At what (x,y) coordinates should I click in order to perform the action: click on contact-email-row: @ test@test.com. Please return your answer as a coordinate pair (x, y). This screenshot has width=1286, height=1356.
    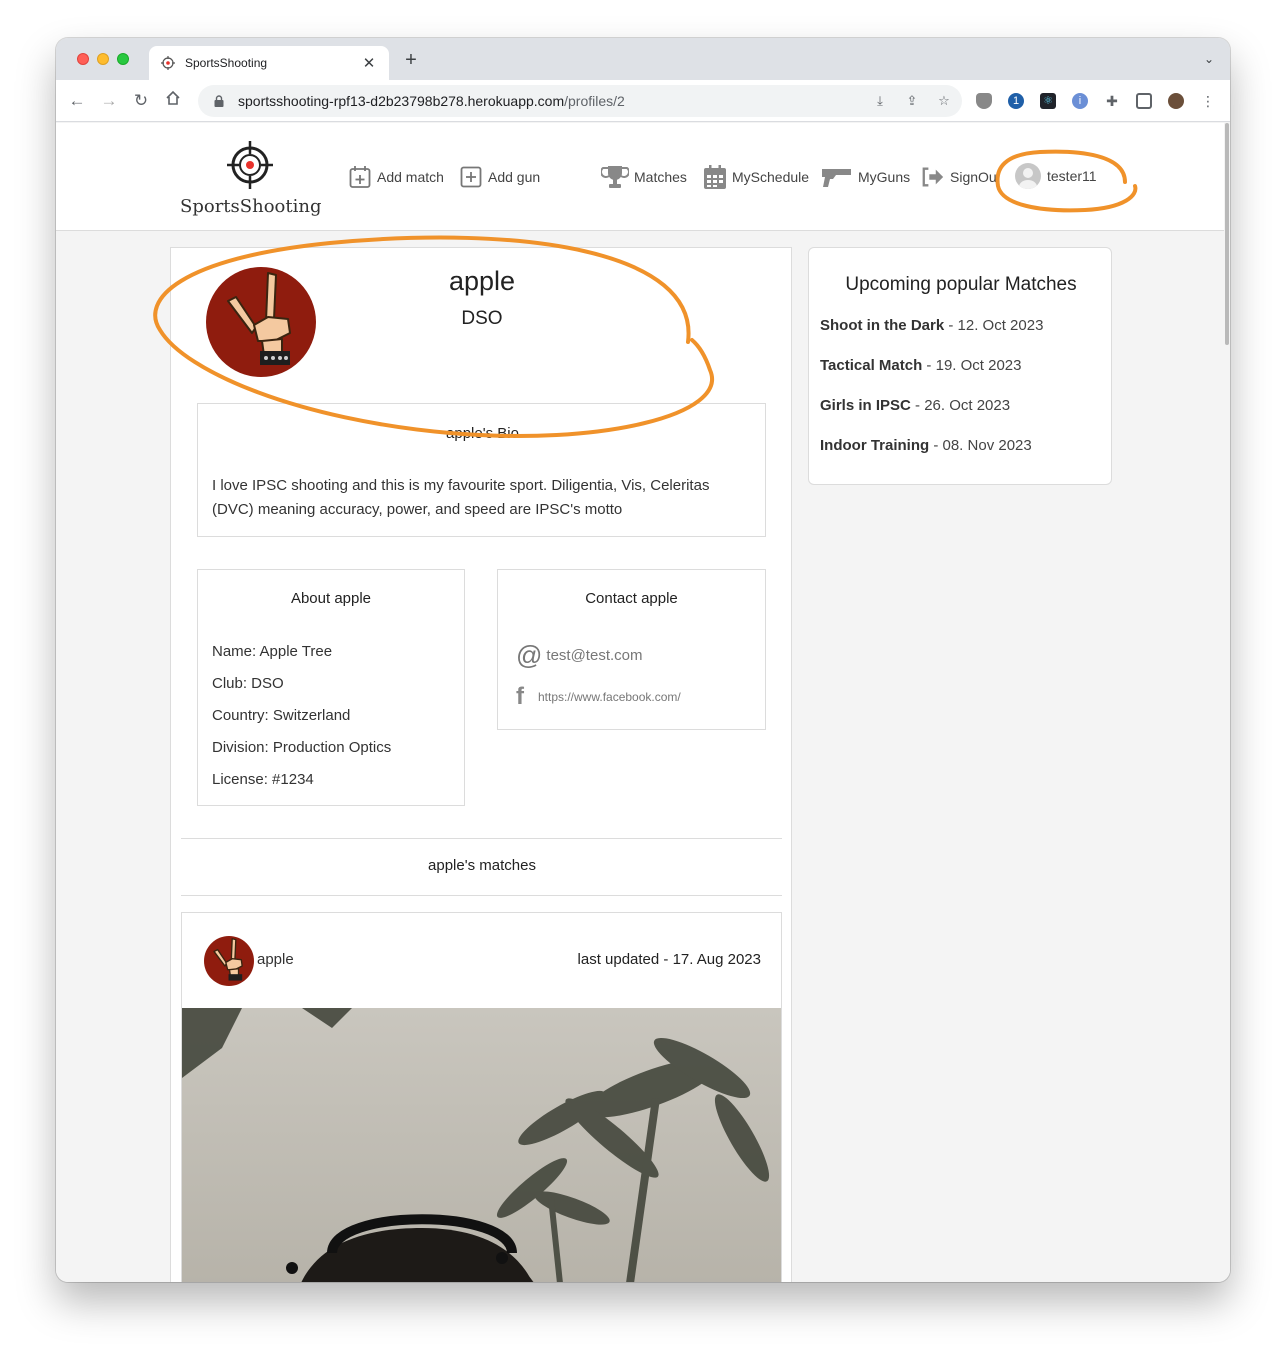
    Looking at the image, I should click on (579, 655).